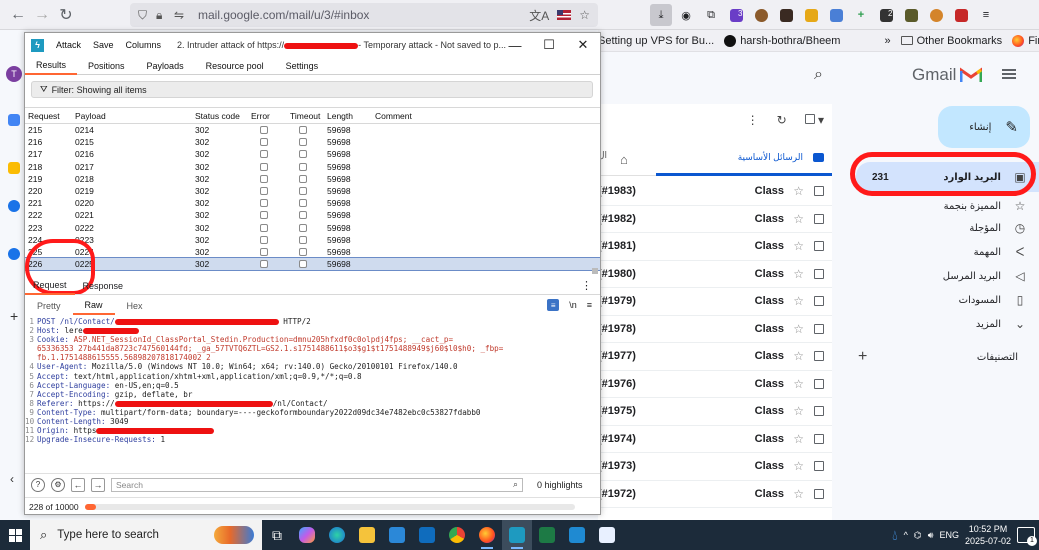  What do you see at coordinates (312, 167) in the screenshot?
I see `table-row: 218 0217 302 59698` at bounding box center [312, 167].